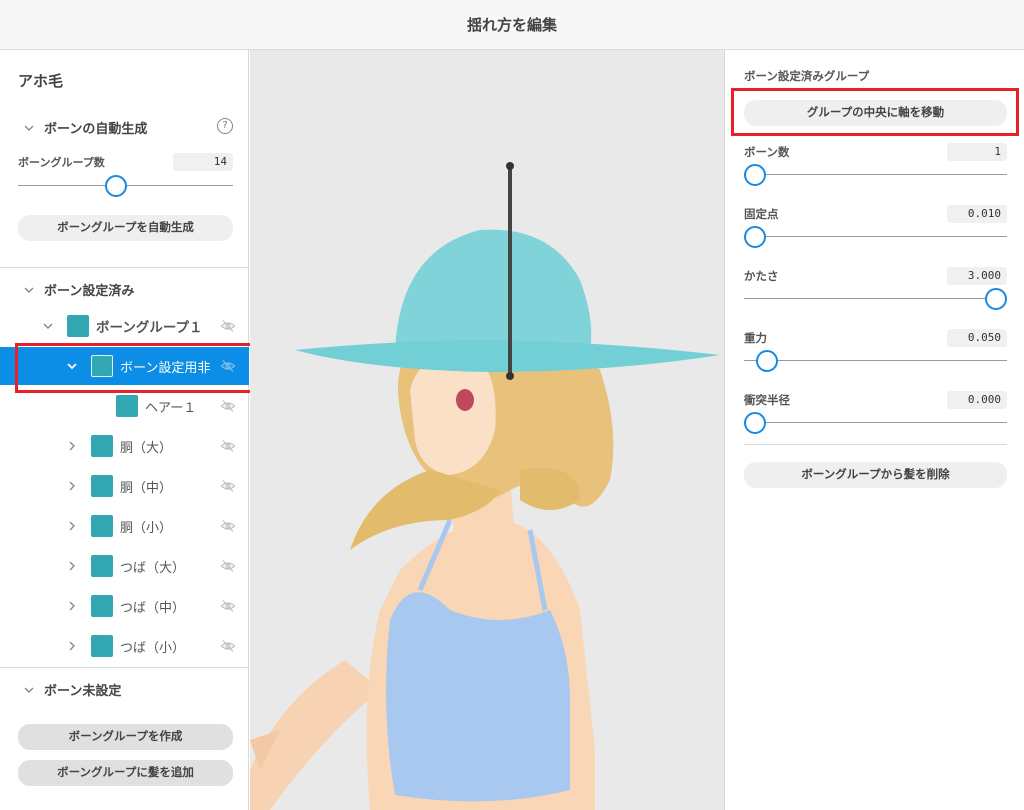  I want to click on param-label: 固定点, so click(761, 214).